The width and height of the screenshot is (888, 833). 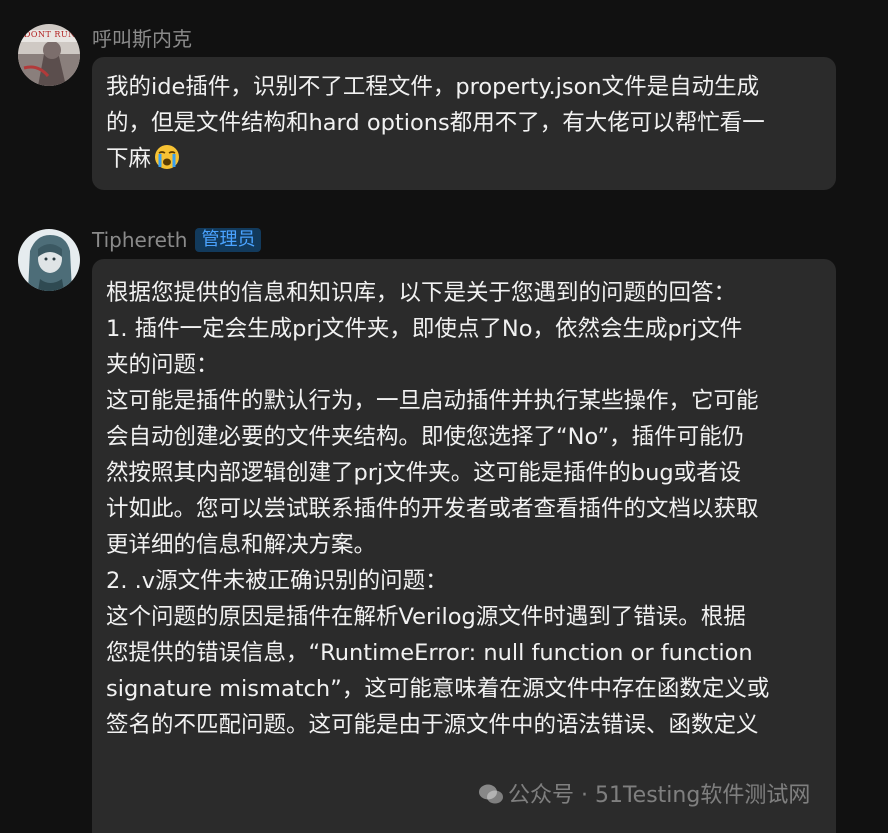 I want to click on crying-face-icon, so click(x=167, y=157).